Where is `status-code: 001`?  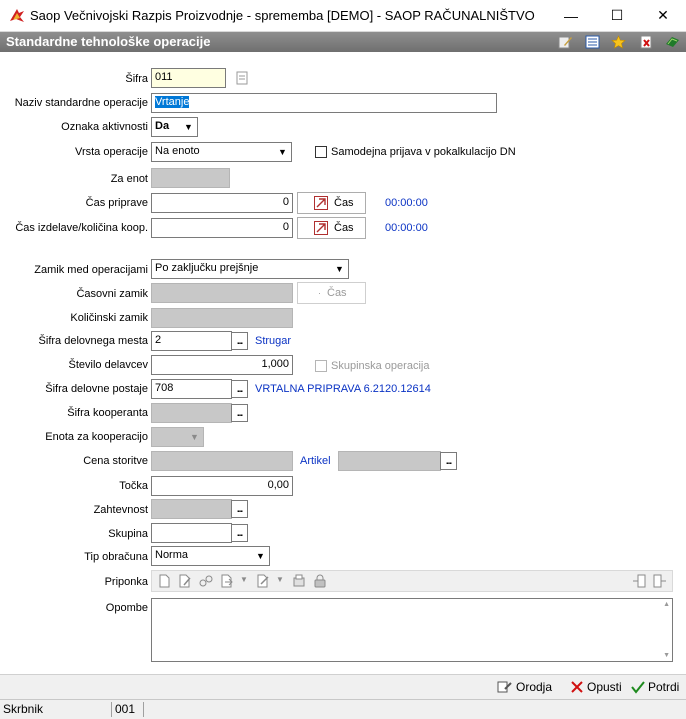
status-code: 001 is located at coordinates (128, 709).